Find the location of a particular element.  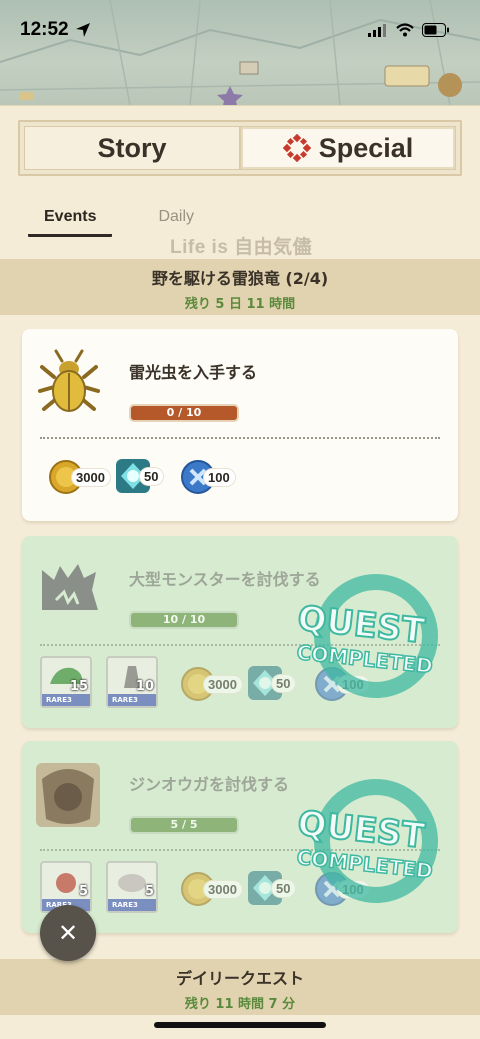

subtab-events: Events is located at coordinates (70, 221).